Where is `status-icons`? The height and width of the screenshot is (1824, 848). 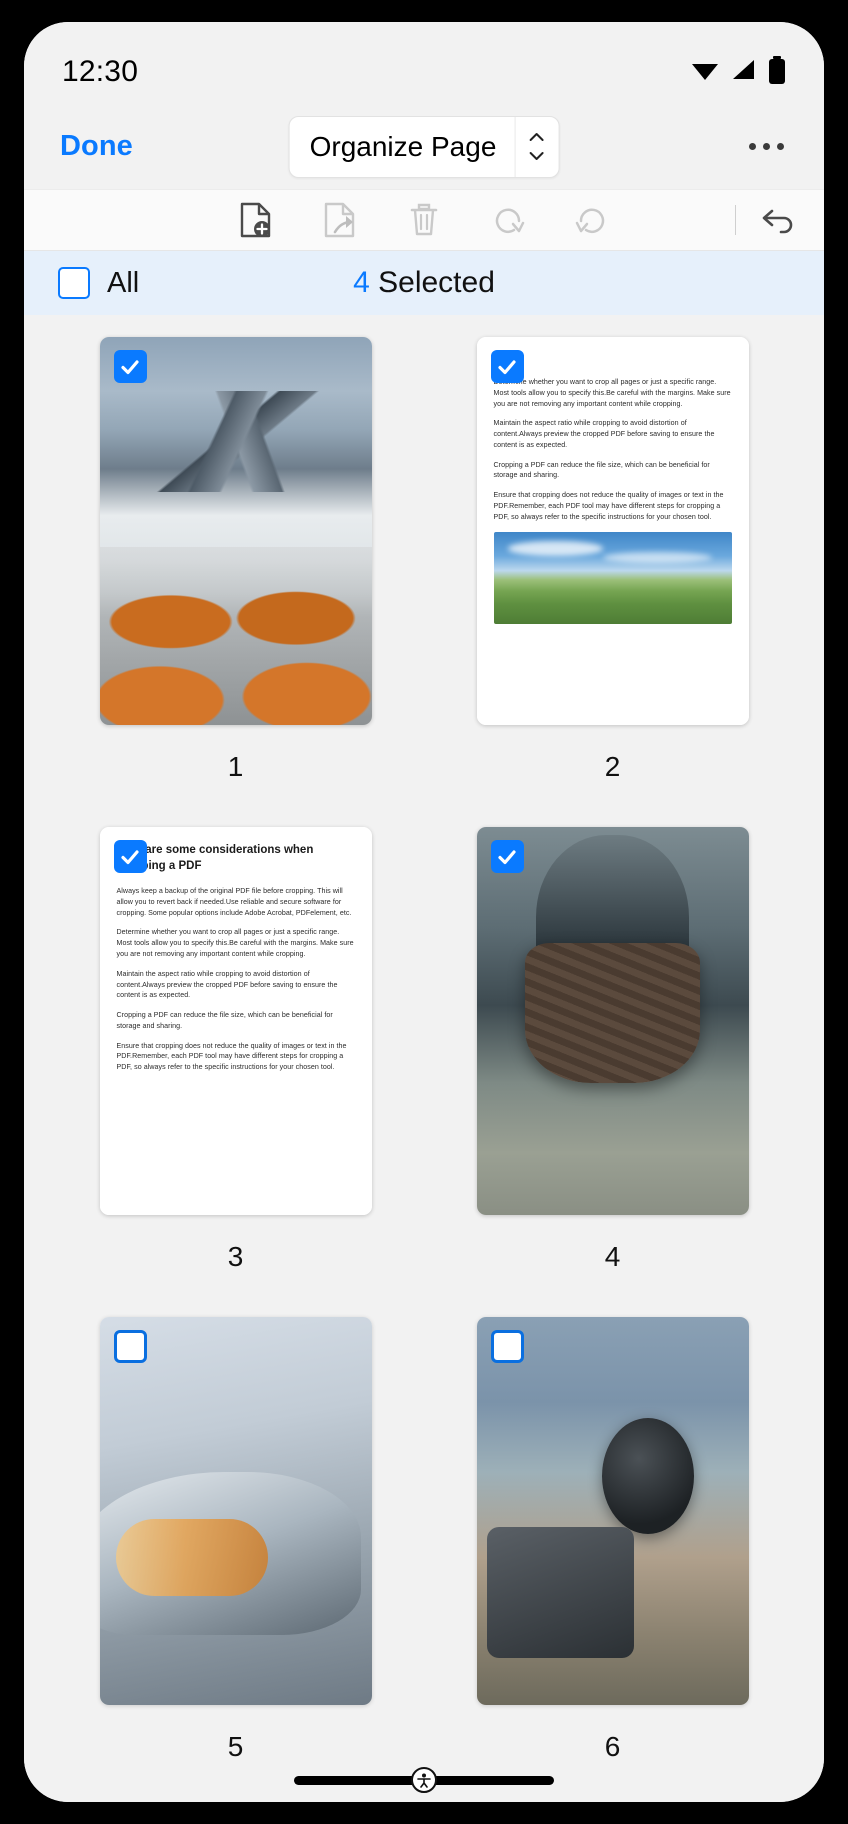 status-icons is located at coordinates (738, 72).